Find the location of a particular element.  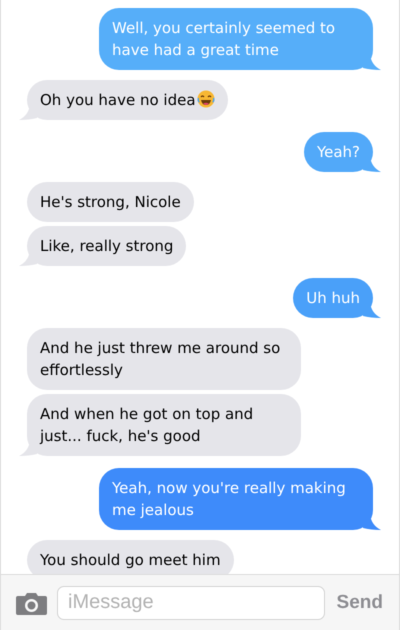

camera-icon is located at coordinates (31, 602).